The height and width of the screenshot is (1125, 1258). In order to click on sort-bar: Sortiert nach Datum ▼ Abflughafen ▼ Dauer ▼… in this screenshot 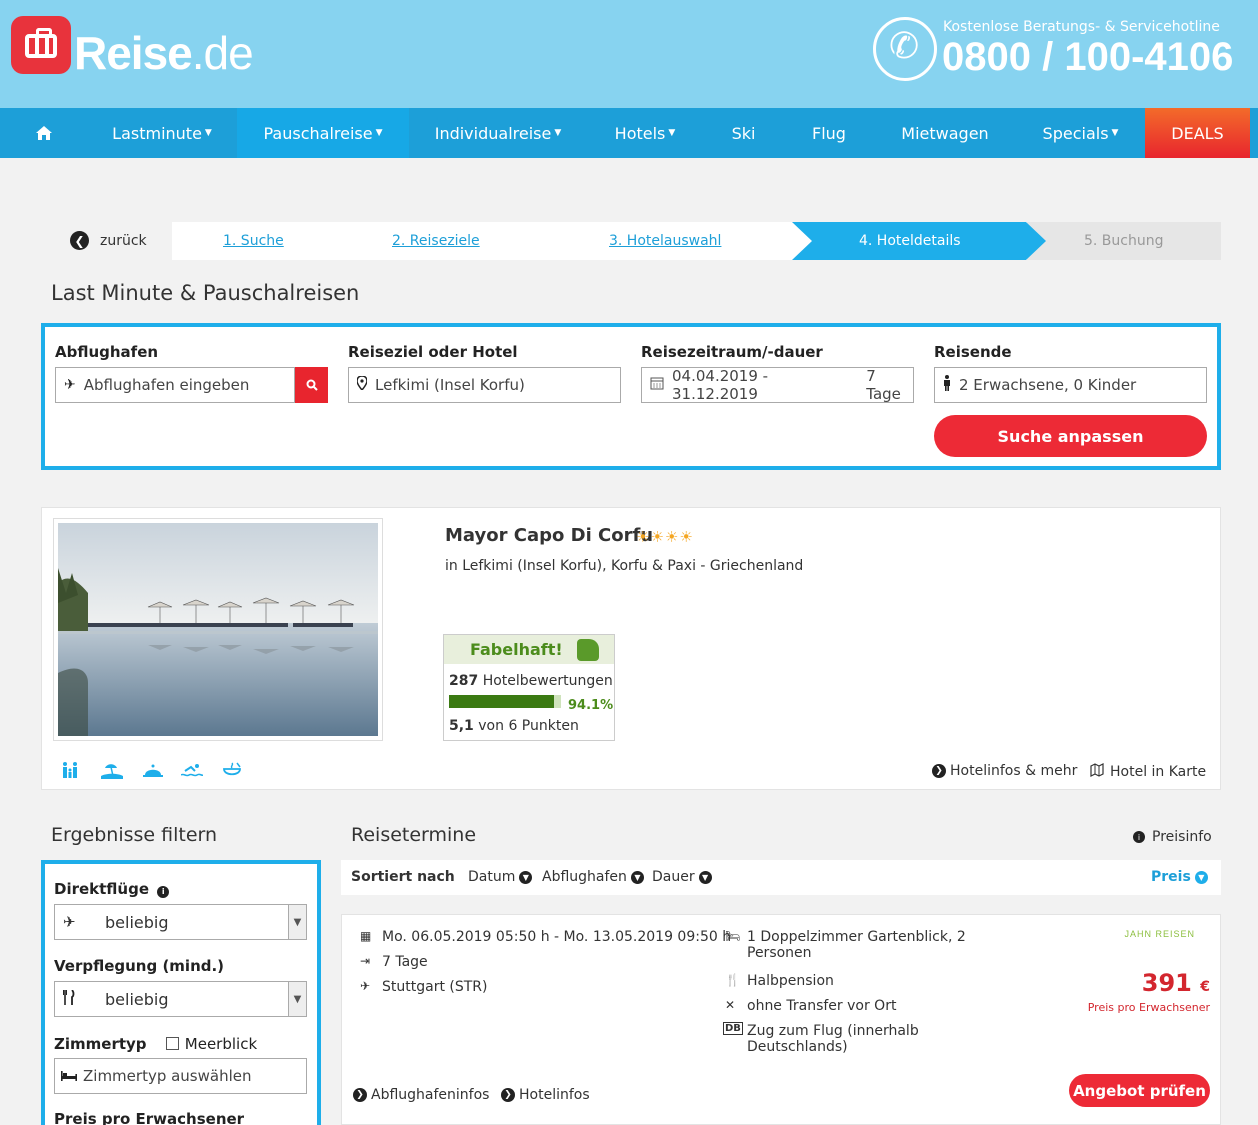, I will do `click(781, 877)`.